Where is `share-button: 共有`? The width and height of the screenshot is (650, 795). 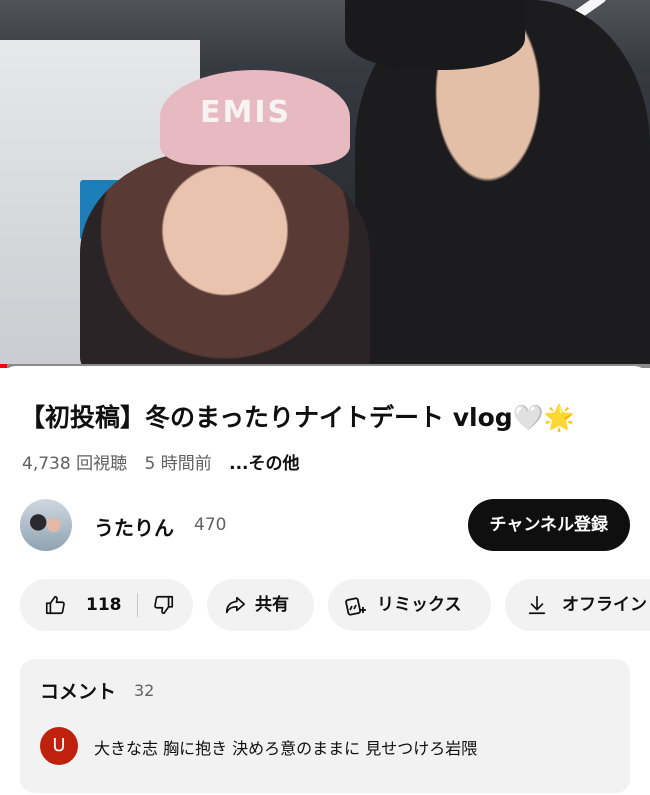 share-button: 共有 is located at coordinates (260, 605).